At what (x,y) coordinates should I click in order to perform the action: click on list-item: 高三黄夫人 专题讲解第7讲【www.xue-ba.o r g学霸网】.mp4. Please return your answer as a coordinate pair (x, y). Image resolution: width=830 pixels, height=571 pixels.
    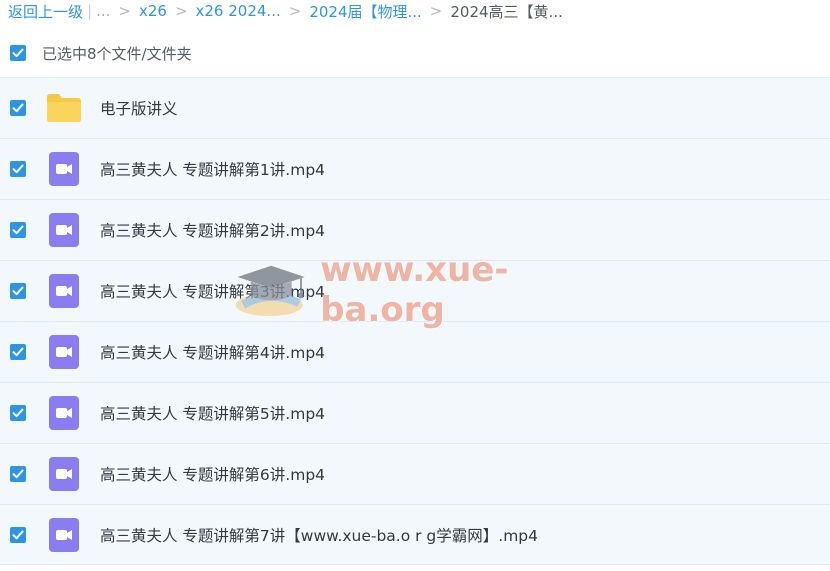
    Looking at the image, I should click on (415, 534).